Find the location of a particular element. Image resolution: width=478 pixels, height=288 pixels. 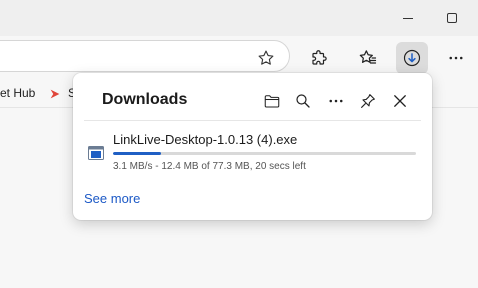

exe-file-icon is located at coordinates (96, 153).